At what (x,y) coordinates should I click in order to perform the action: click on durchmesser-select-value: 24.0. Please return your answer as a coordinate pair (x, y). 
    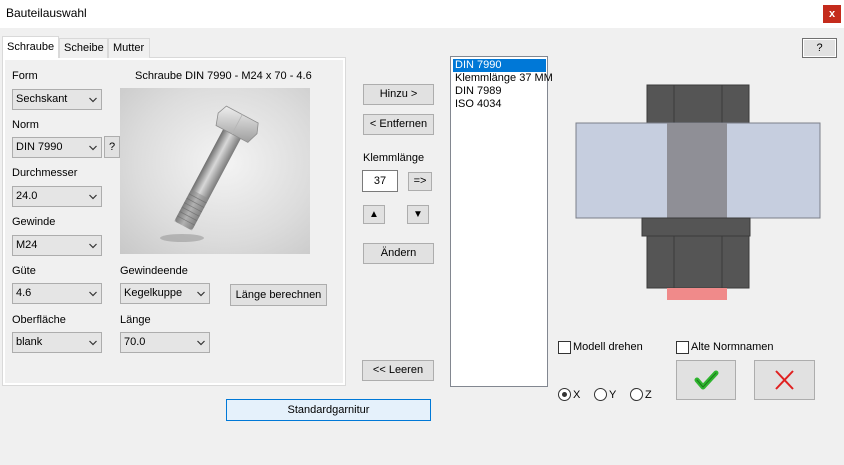
    Looking at the image, I should click on (27, 196).